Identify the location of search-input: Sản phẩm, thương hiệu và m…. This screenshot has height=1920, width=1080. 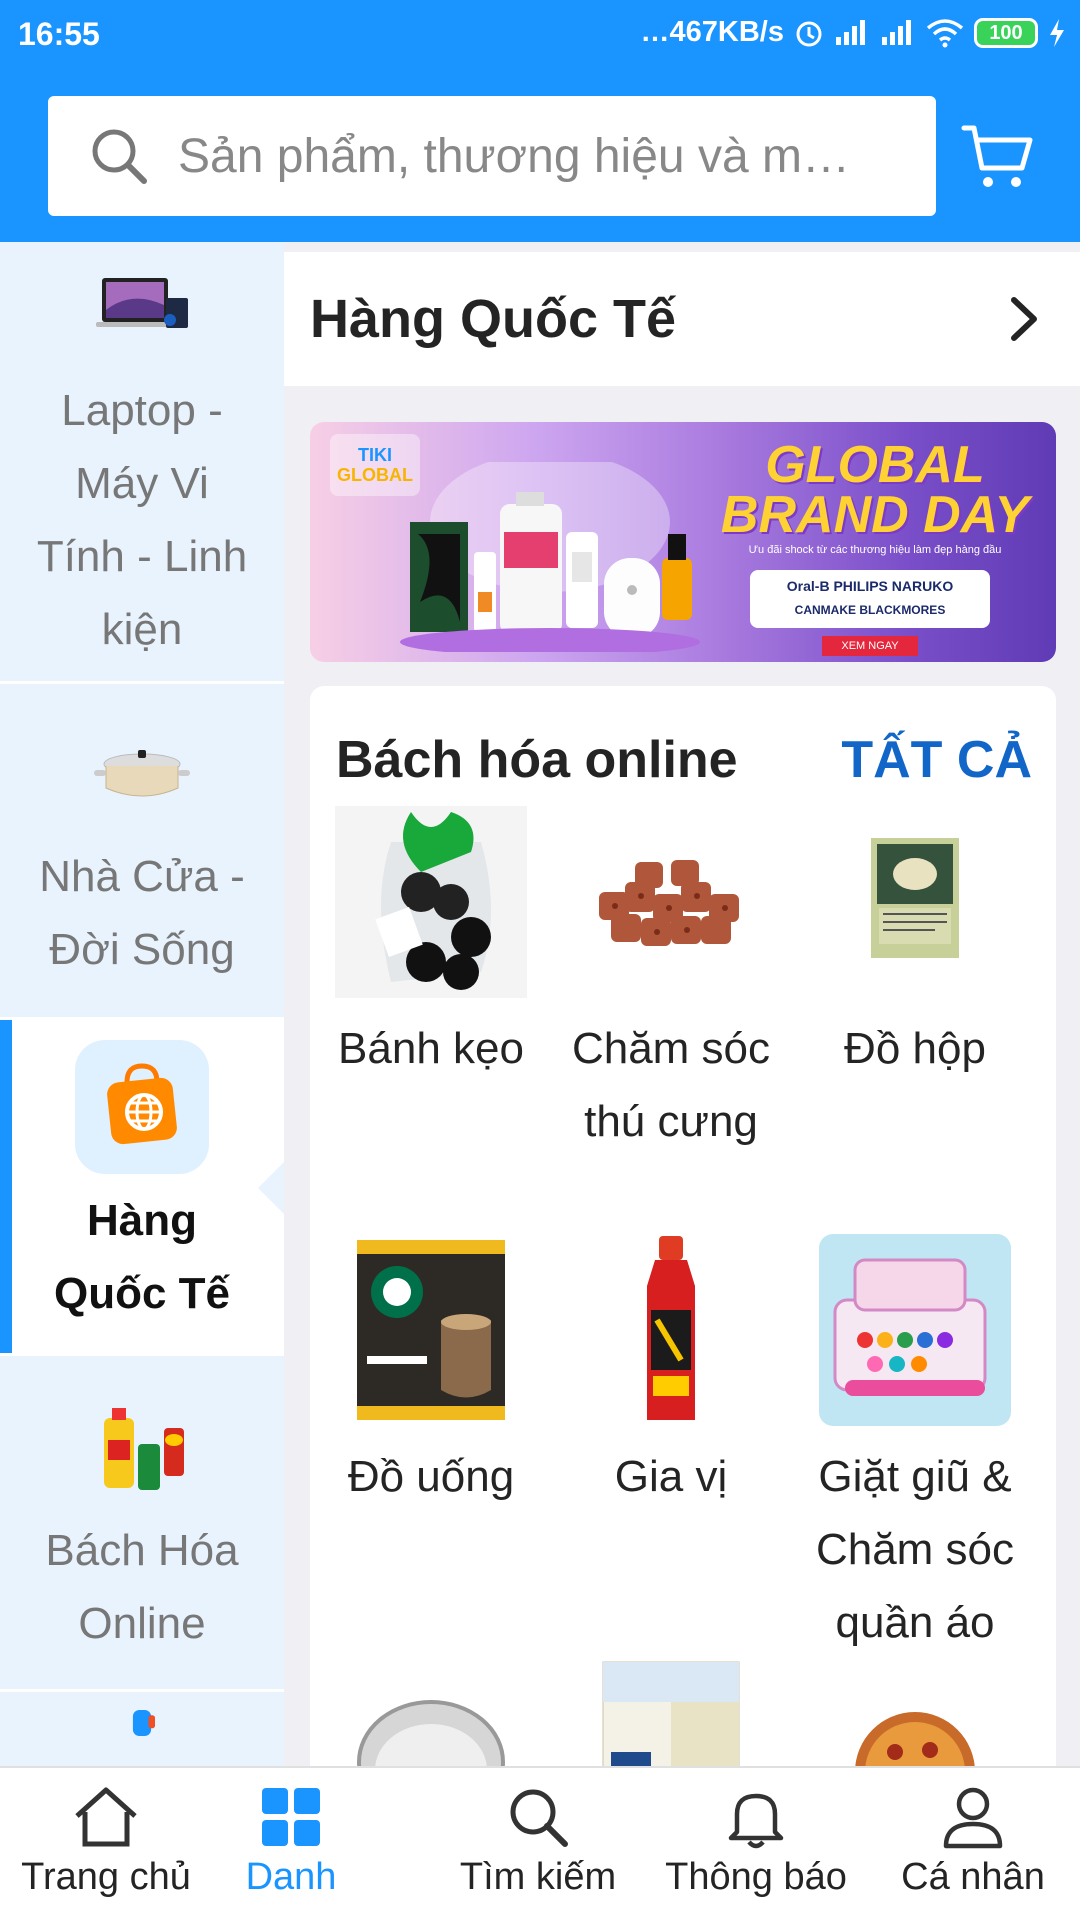
(548, 156).